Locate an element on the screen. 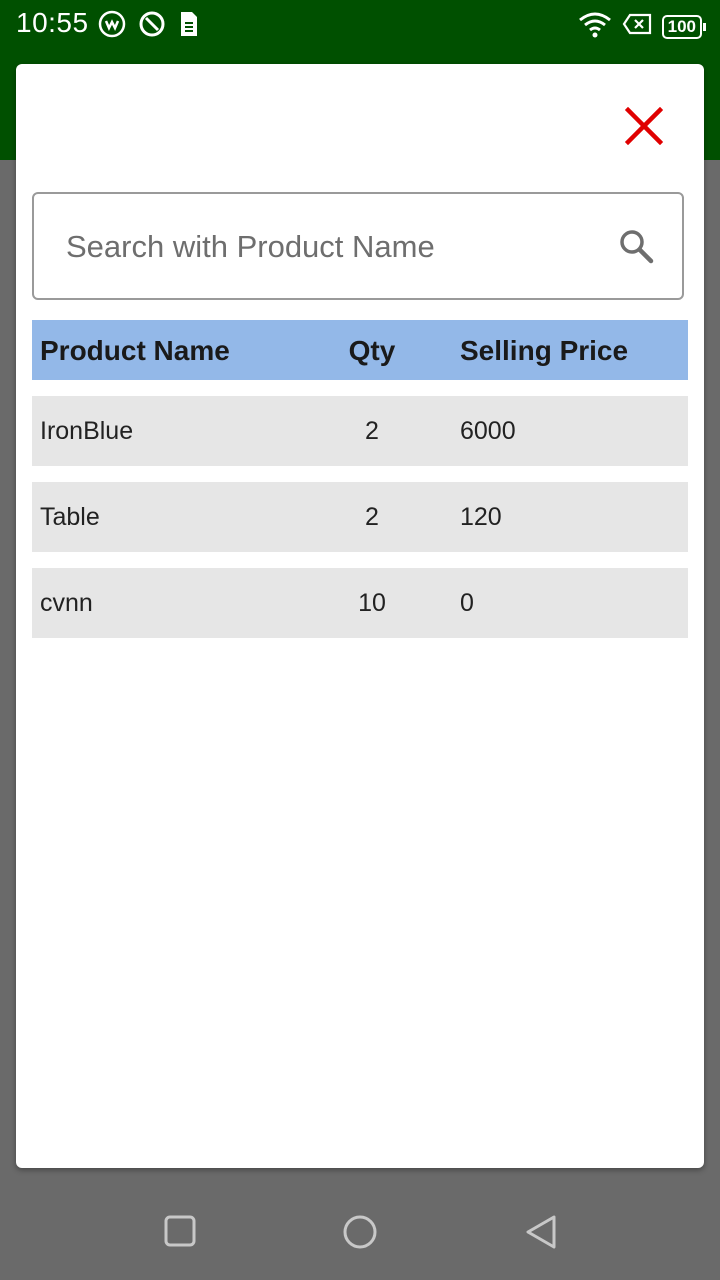 The width and height of the screenshot is (720, 1280). row-selling-price: 0 is located at coordinates (467, 603).